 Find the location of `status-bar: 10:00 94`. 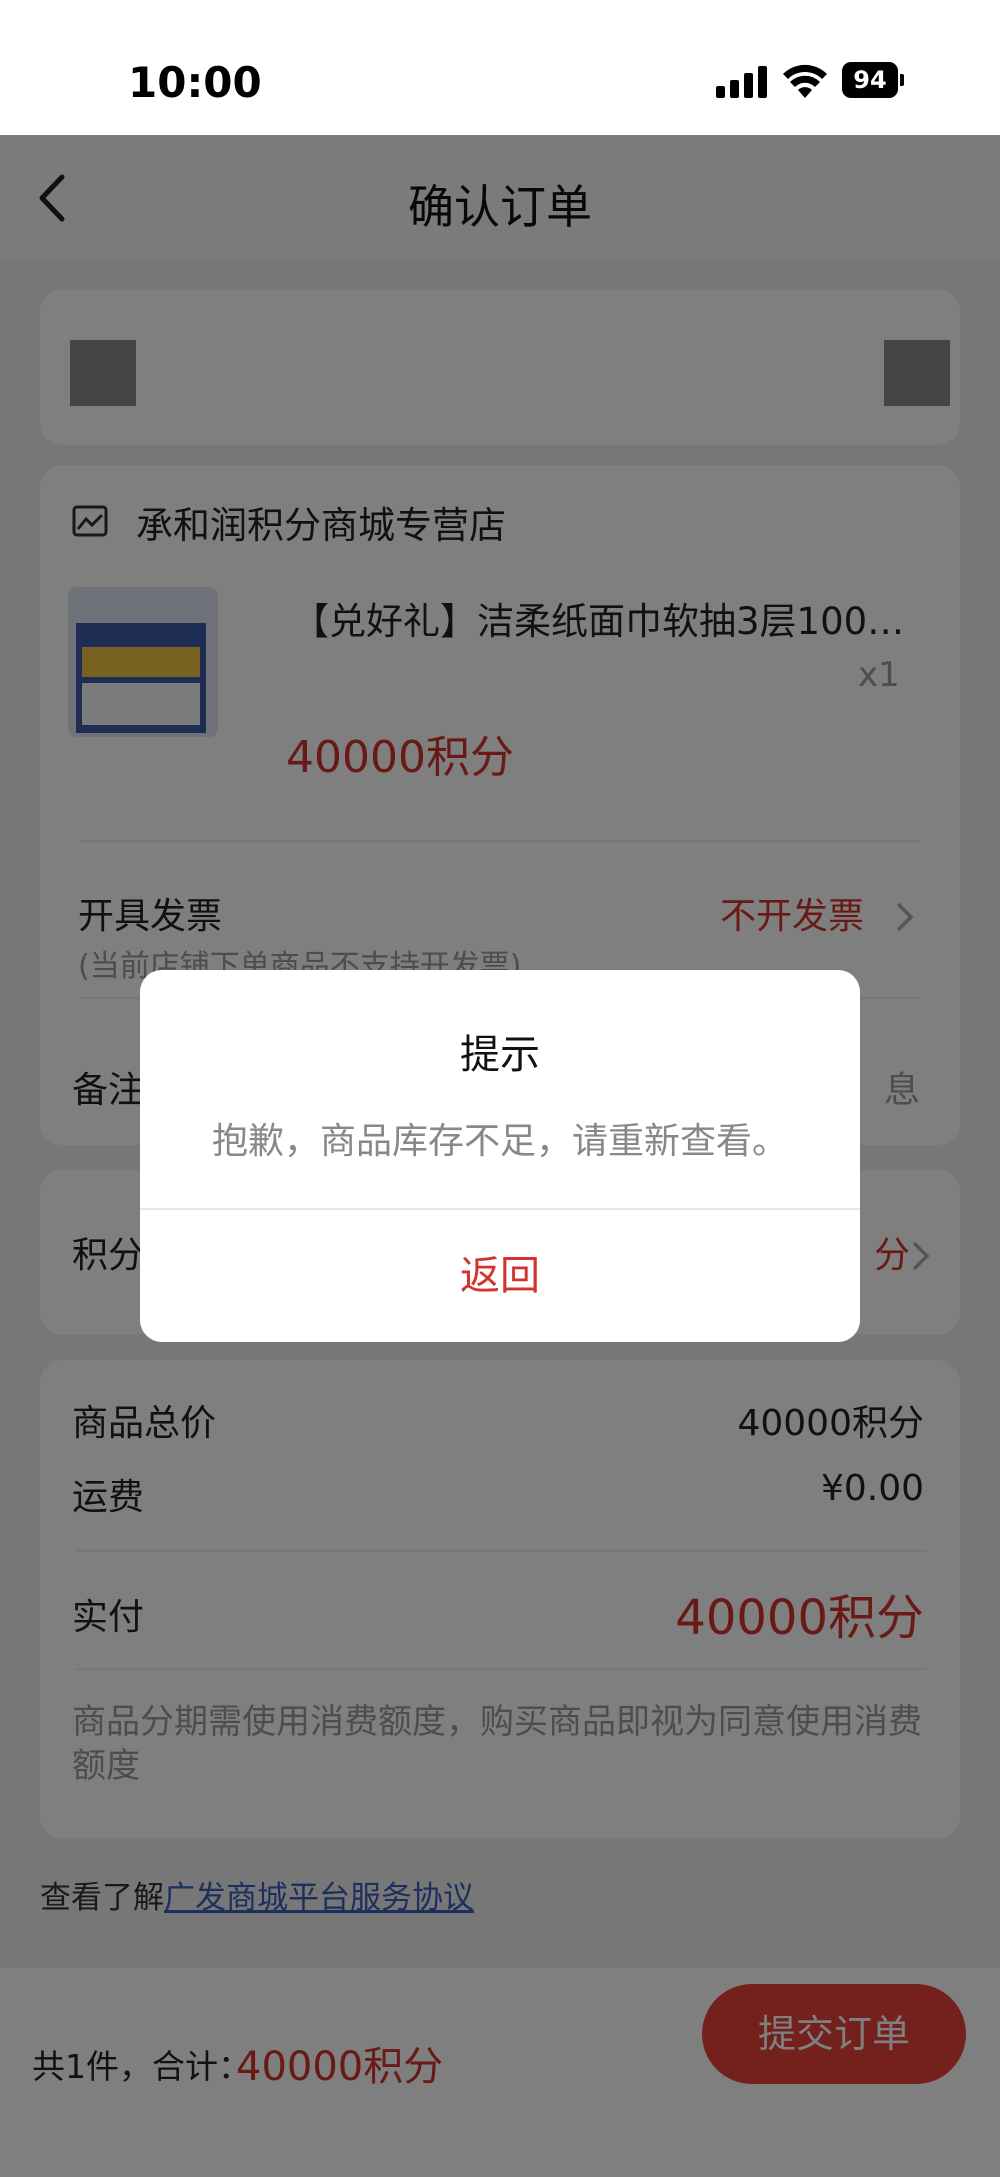

status-bar: 10:00 94 is located at coordinates (500, 67).